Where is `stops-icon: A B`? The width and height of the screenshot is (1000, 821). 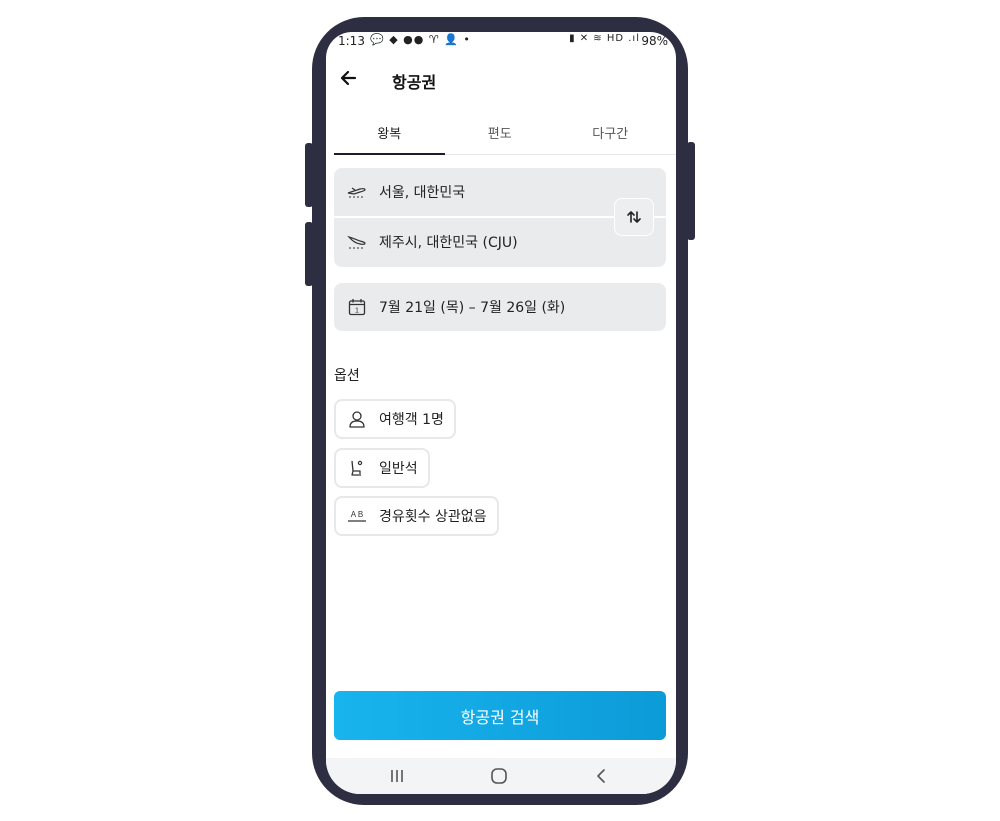 stops-icon: A B is located at coordinates (357, 516).